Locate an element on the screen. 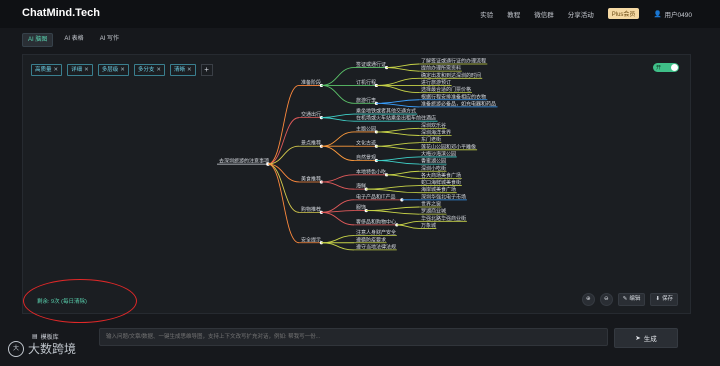 The image size is (720, 366). watermark-logo-icon: 大 is located at coordinates (16, 348).